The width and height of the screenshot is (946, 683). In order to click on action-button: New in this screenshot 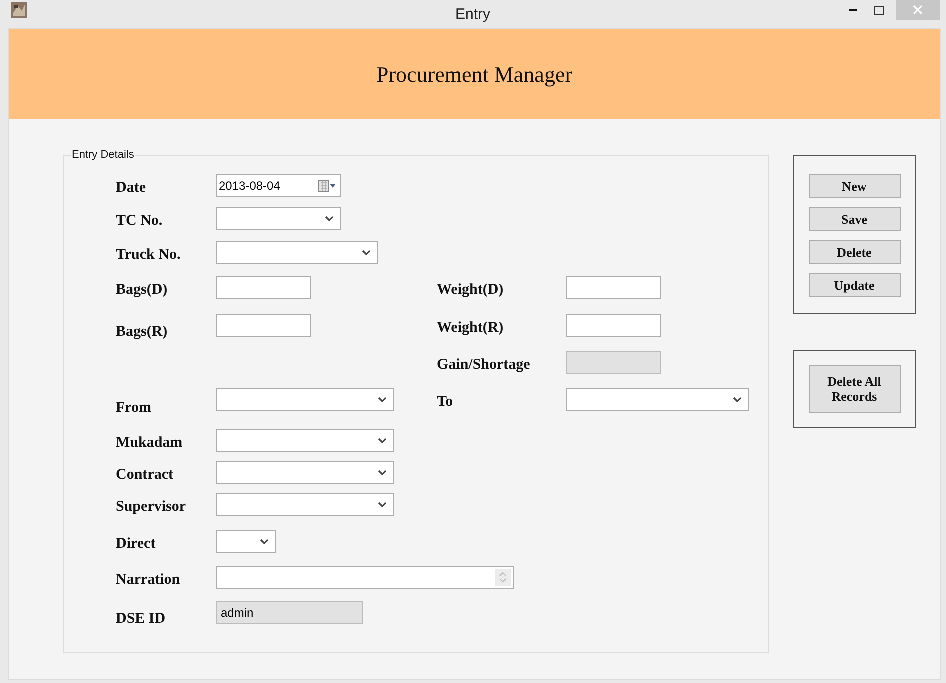, I will do `click(854, 186)`.